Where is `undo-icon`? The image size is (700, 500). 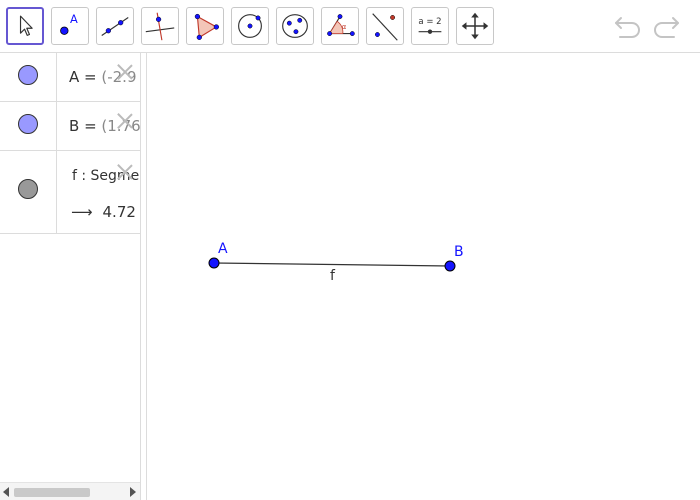
undo-icon is located at coordinates (627, 27).